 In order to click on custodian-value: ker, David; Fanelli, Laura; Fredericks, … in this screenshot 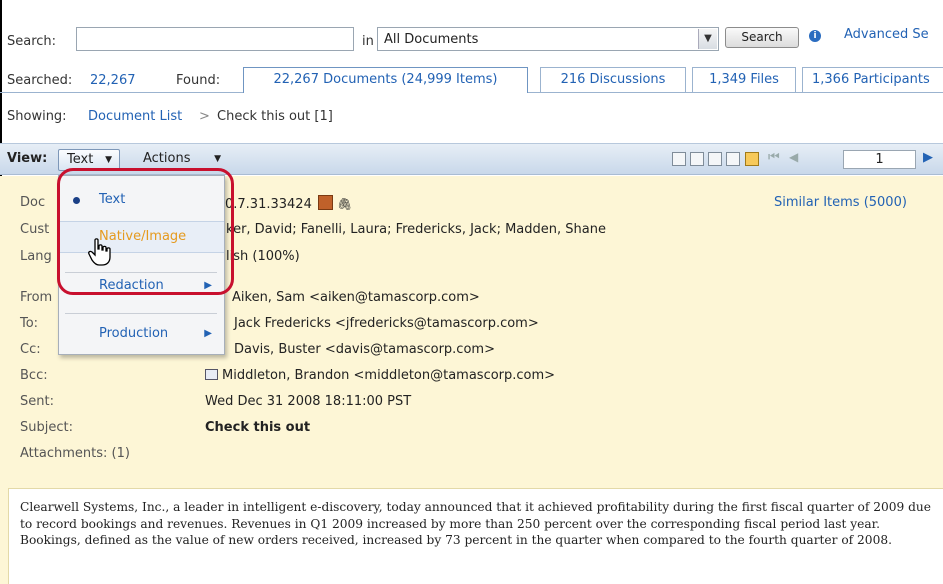, I will do `click(416, 229)`.